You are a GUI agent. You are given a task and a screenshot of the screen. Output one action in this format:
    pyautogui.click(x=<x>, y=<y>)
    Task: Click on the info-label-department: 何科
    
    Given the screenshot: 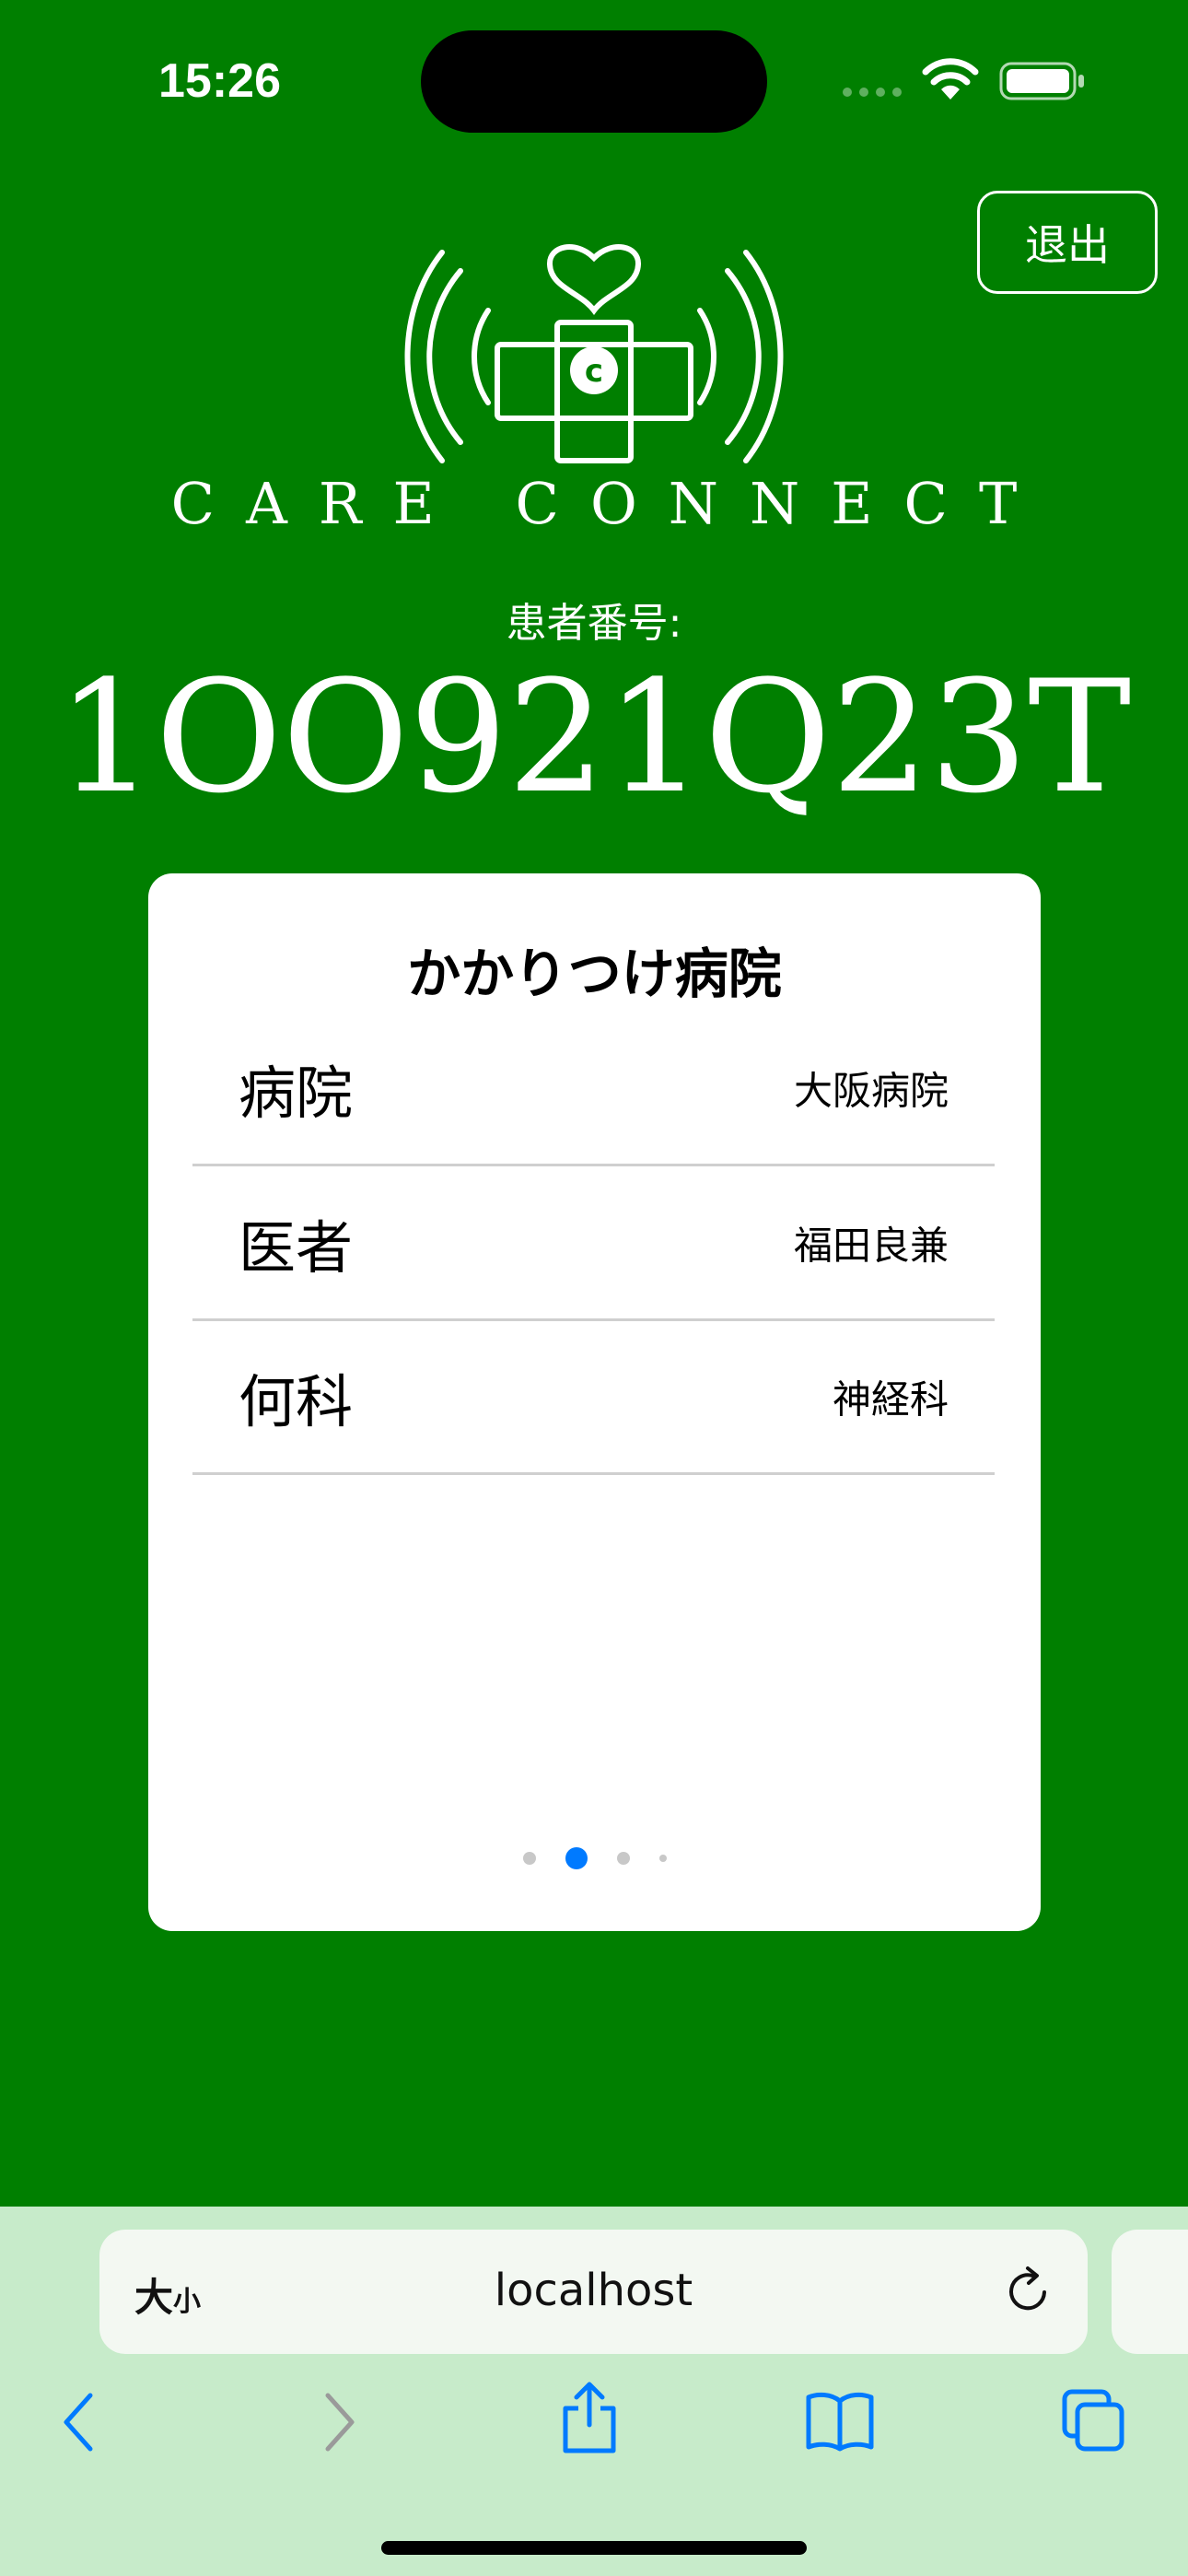 What is the action you would take?
    pyautogui.click(x=296, y=1401)
    